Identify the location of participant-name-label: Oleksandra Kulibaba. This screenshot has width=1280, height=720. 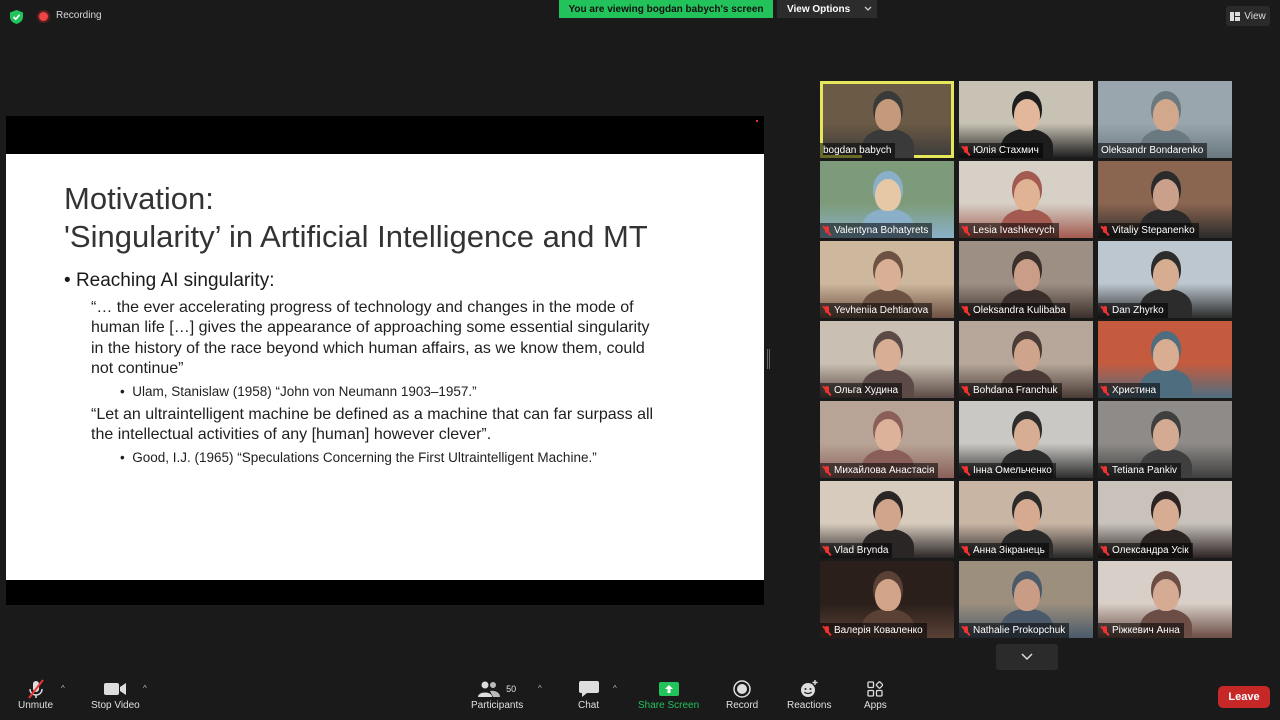
(1014, 310).